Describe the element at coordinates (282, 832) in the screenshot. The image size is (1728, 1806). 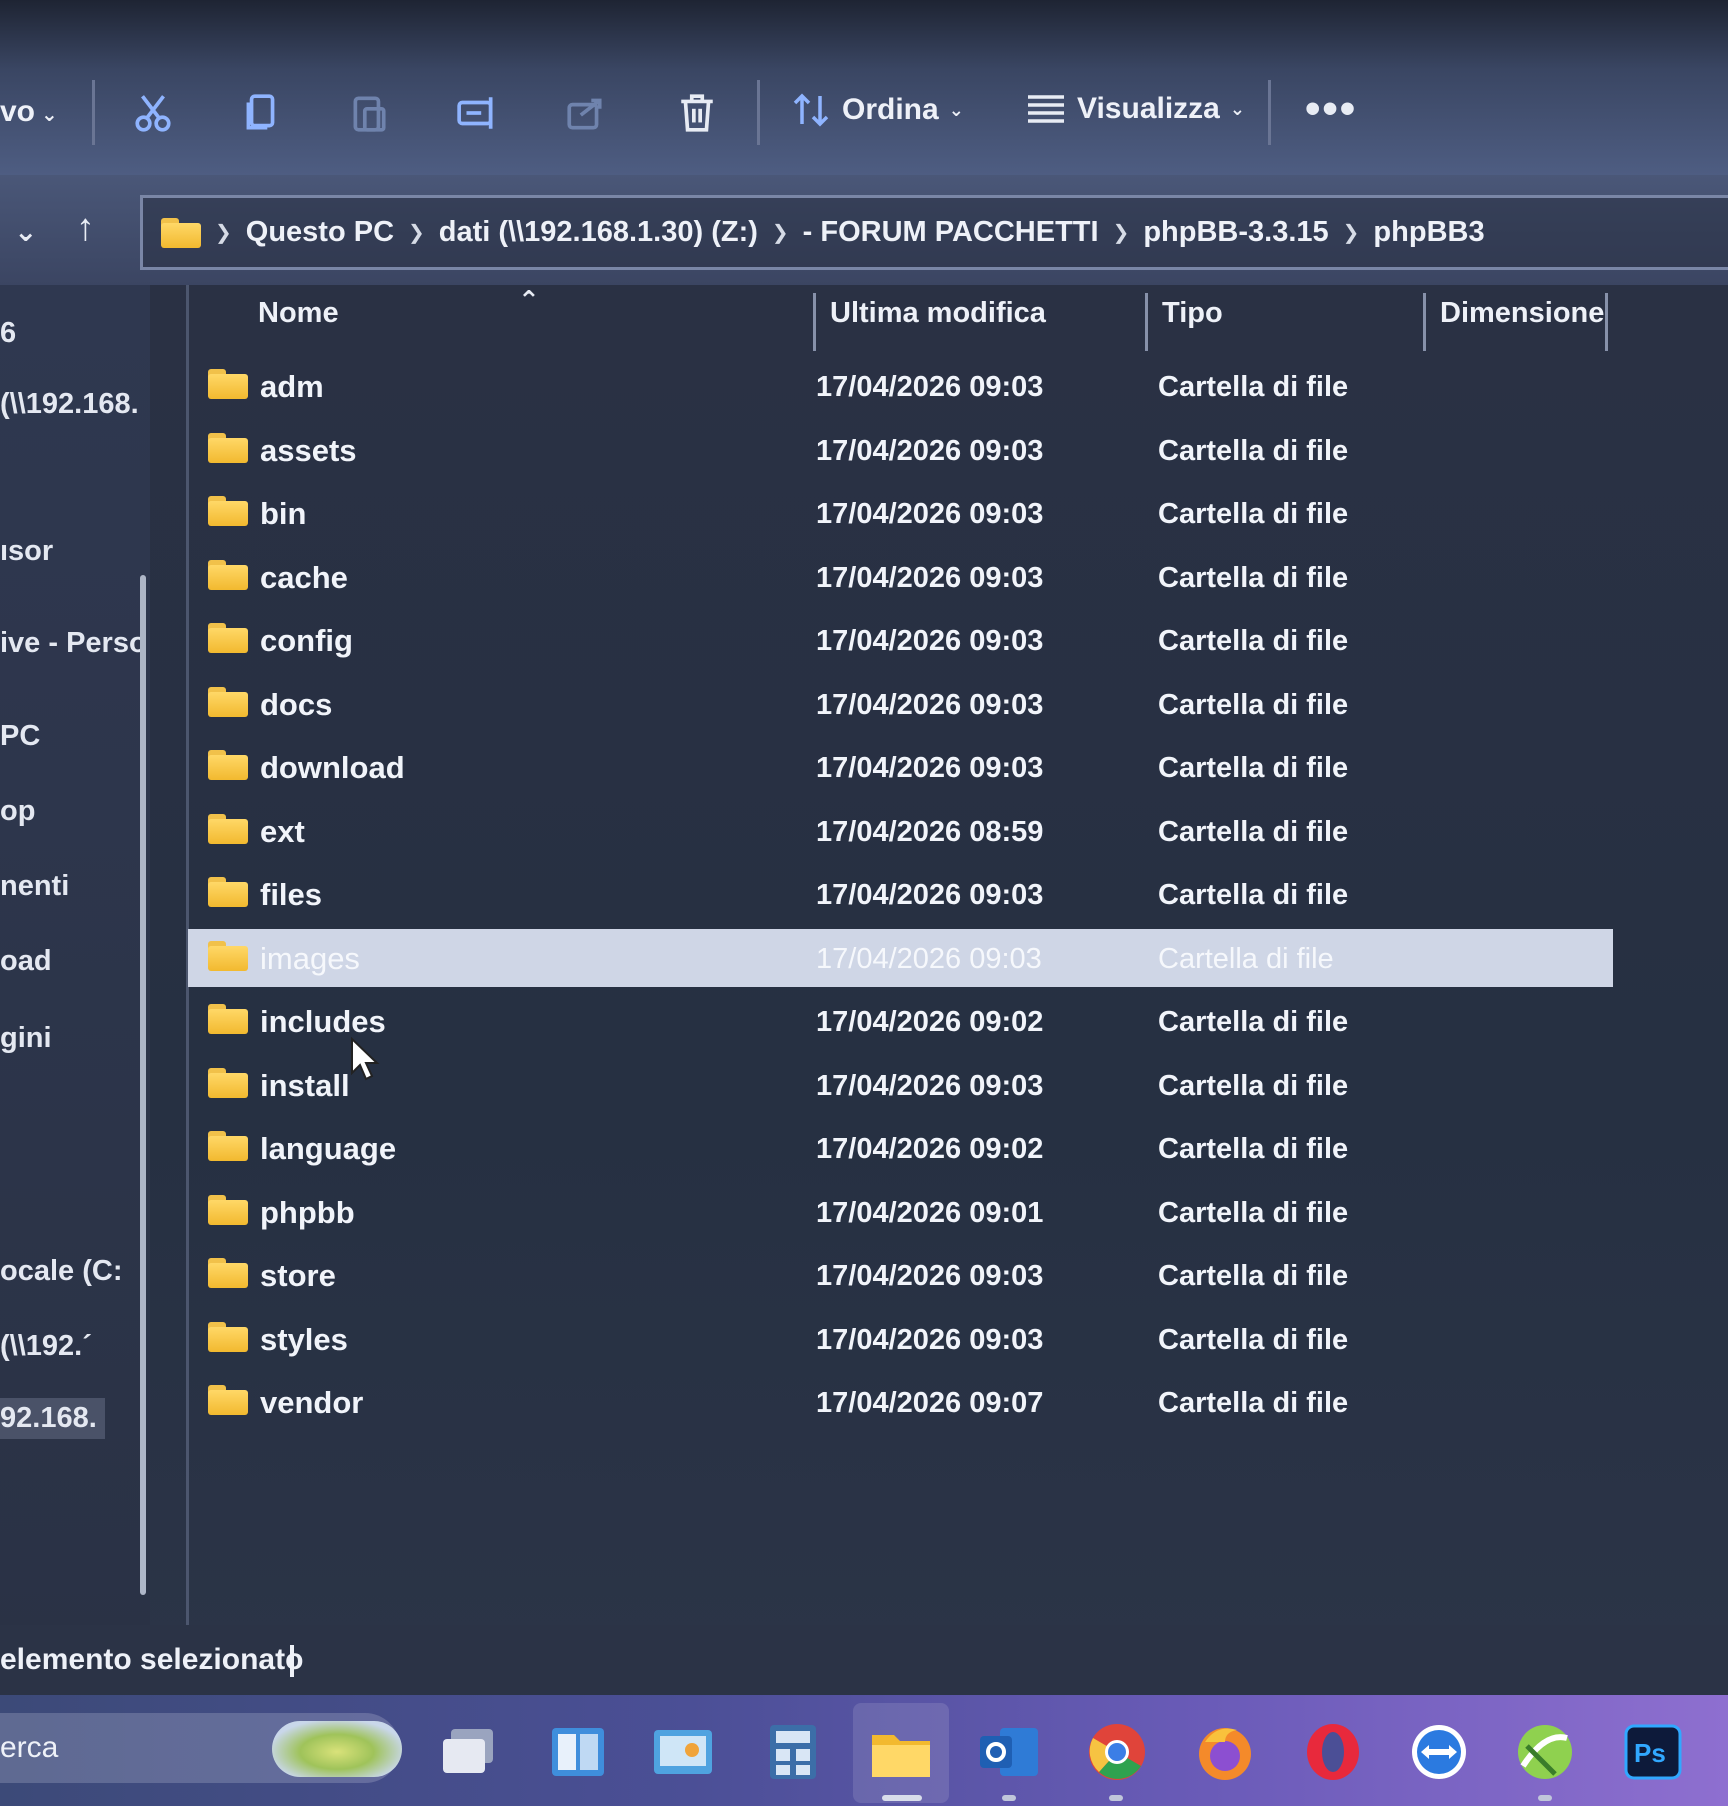
I see `file-name: ext` at that location.